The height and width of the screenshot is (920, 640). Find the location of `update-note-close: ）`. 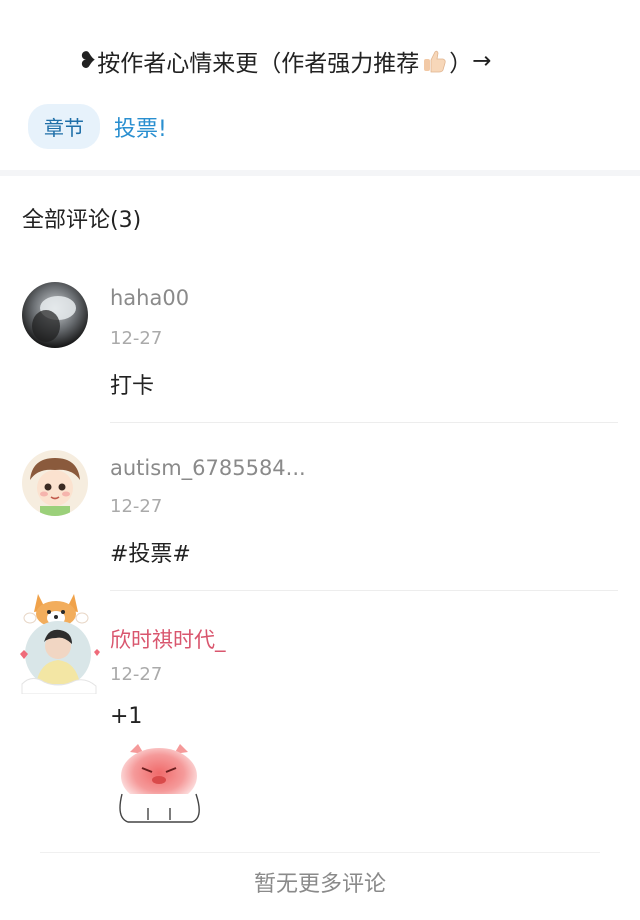

update-note-close: ） is located at coordinates (461, 64).